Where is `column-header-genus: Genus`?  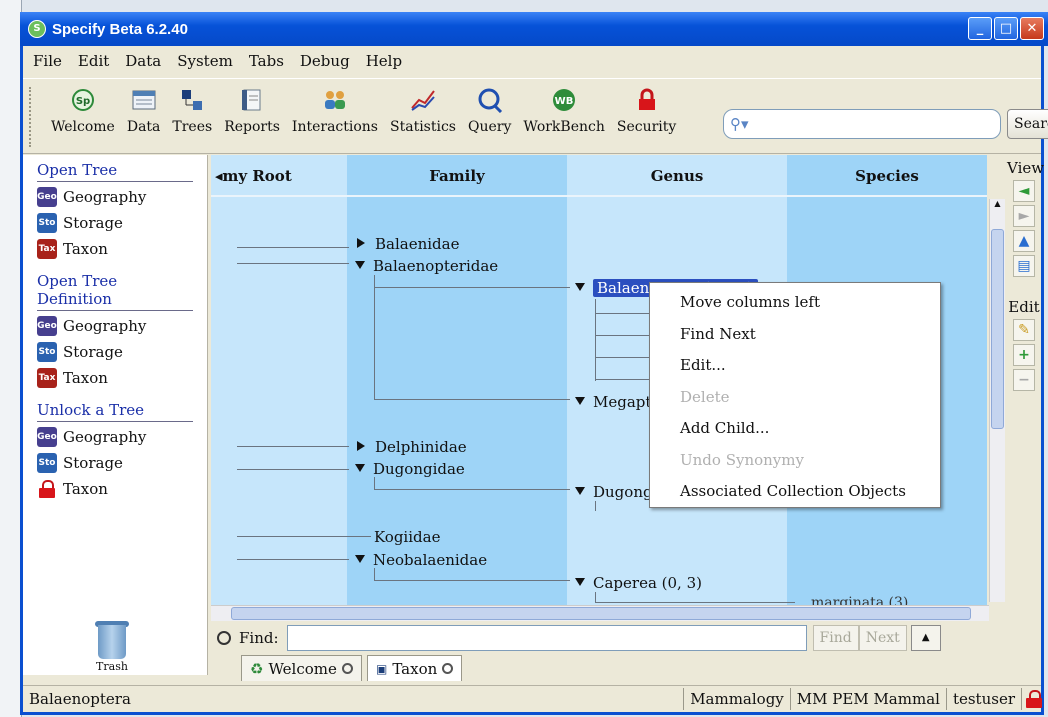
column-header-genus: Genus is located at coordinates (677, 176).